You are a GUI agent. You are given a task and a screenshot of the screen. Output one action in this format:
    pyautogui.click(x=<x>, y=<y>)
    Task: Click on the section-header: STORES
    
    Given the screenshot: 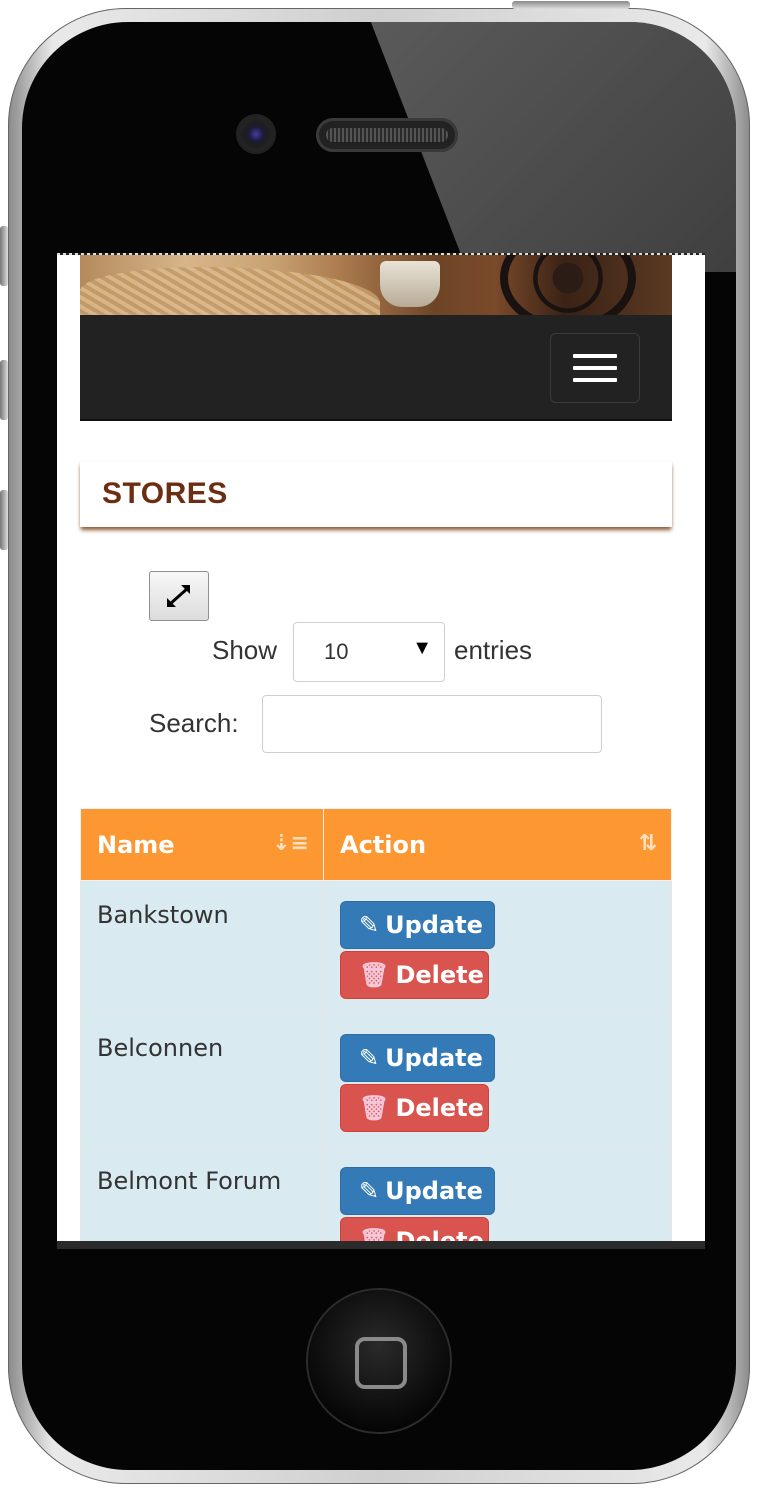 What is the action you would take?
    pyautogui.click(x=376, y=494)
    